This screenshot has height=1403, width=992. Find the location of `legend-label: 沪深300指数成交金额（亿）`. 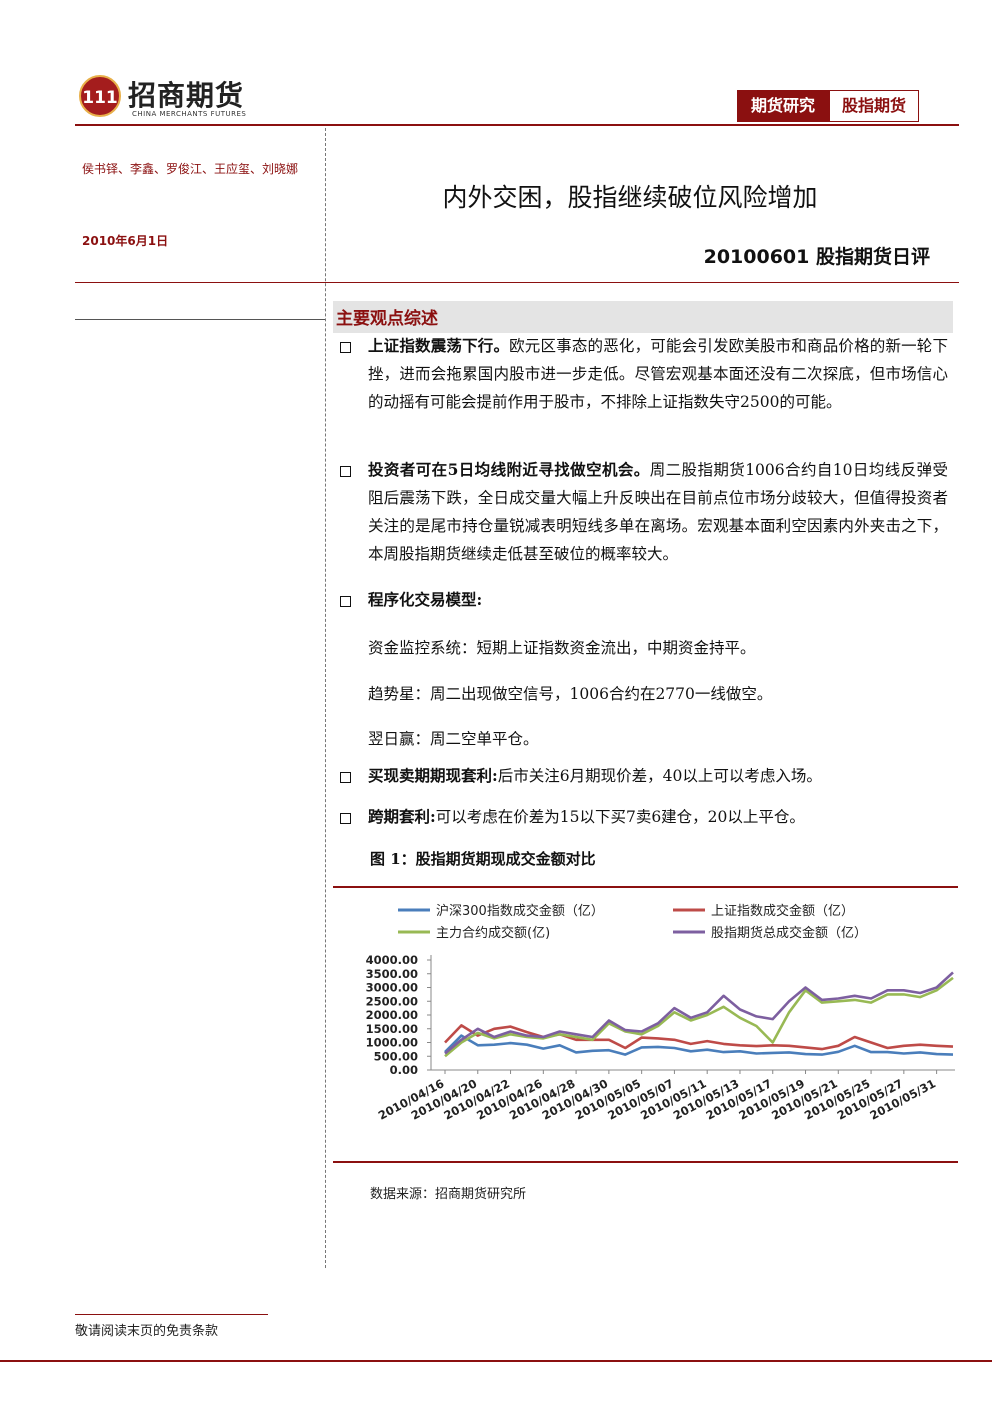

legend-label: 沪深300指数成交金额（亿） is located at coordinates (520, 911).